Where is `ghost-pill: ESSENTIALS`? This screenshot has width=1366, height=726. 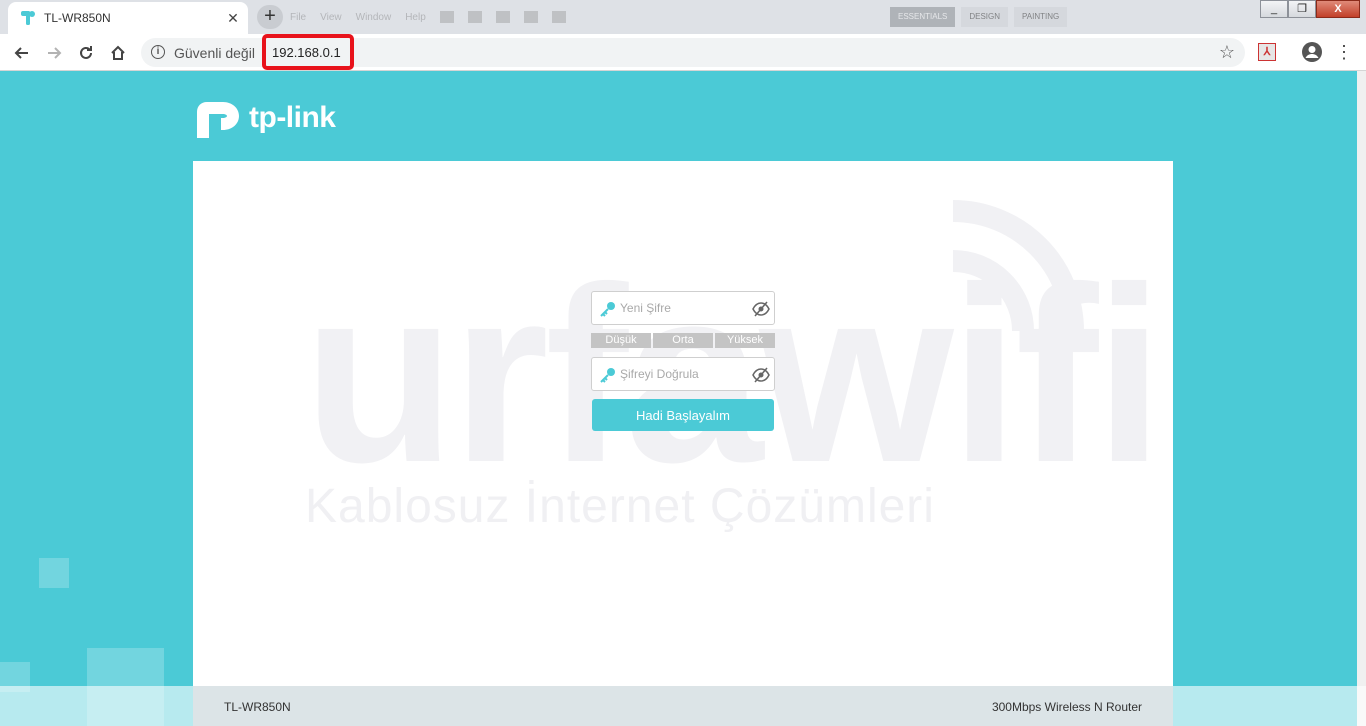 ghost-pill: ESSENTIALS is located at coordinates (923, 17).